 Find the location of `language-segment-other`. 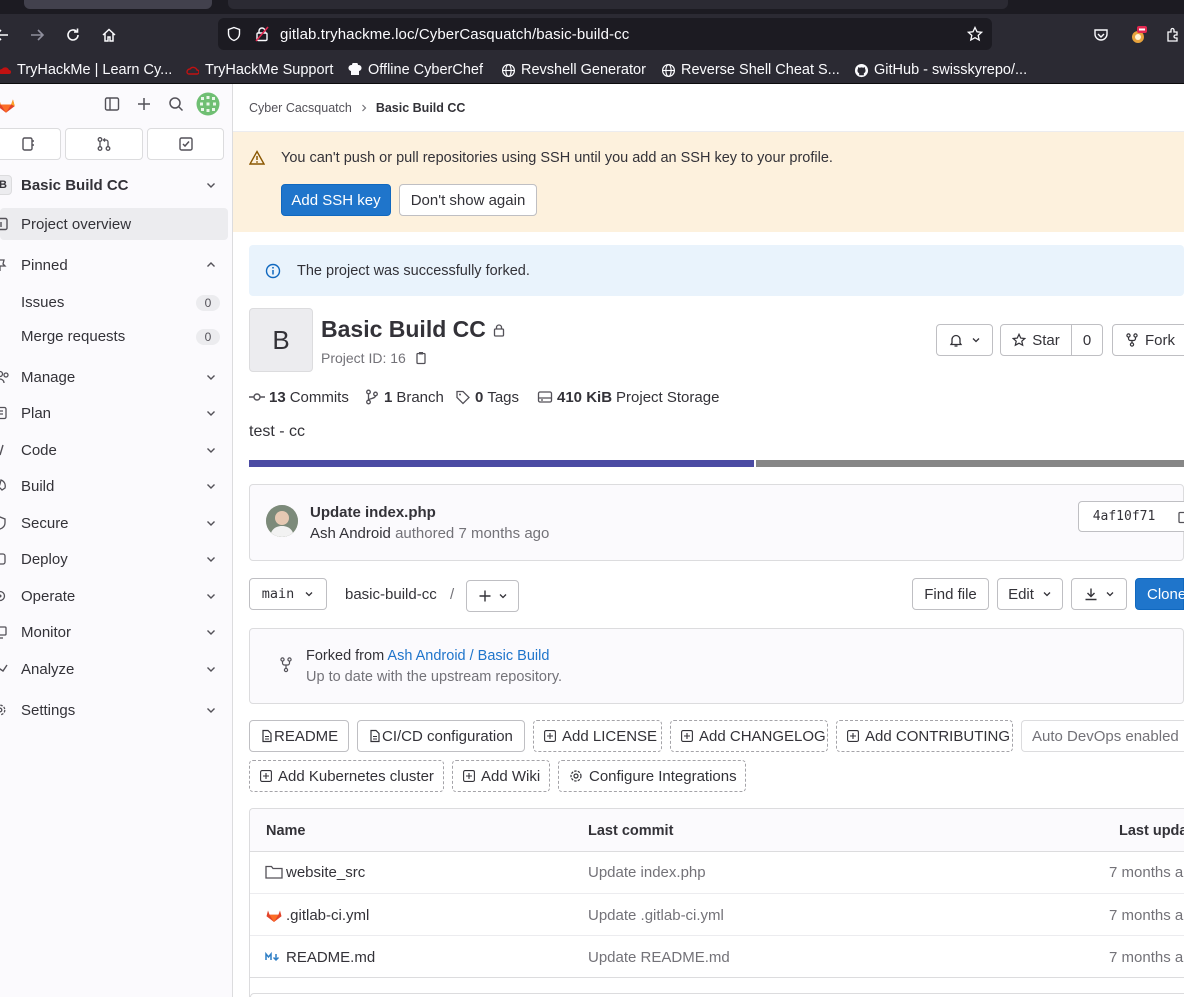

language-segment-other is located at coordinates (970, 463).